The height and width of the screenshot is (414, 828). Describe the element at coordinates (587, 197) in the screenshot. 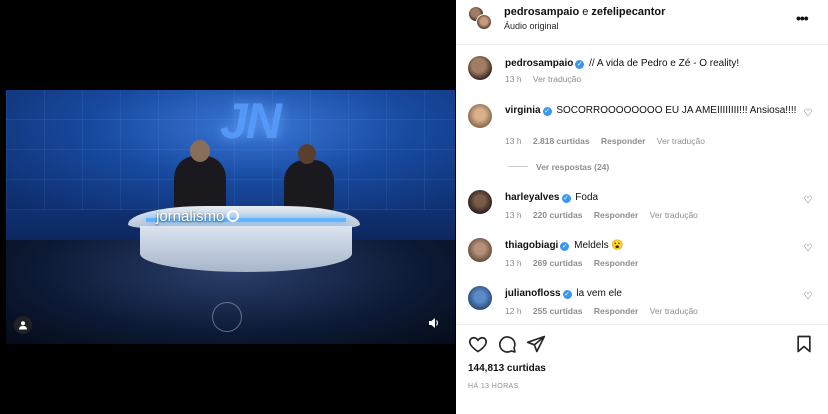

I see `comment-body: Foda` at that location.